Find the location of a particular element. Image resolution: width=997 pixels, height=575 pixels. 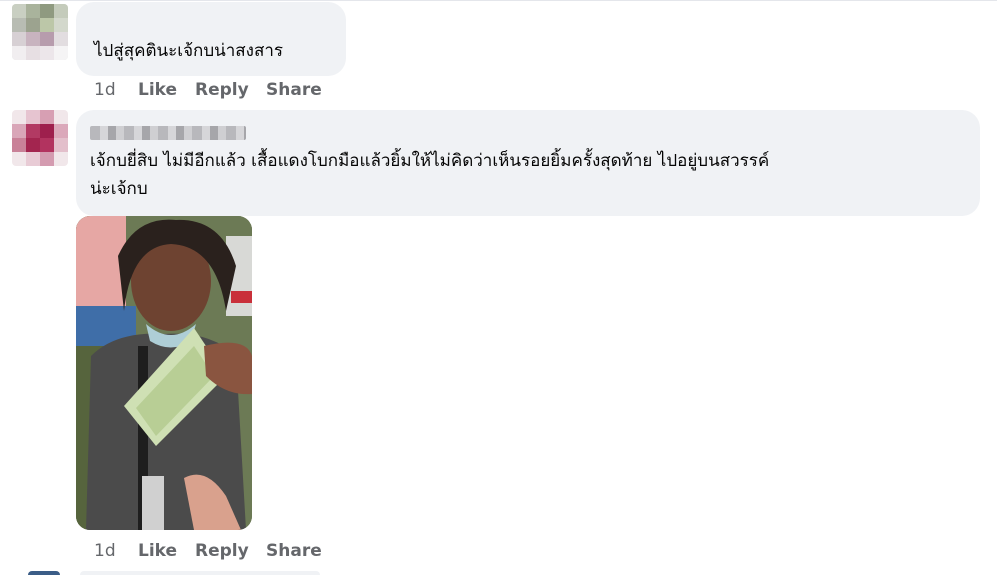

comment-bubble is located at coordinates (200, 573).